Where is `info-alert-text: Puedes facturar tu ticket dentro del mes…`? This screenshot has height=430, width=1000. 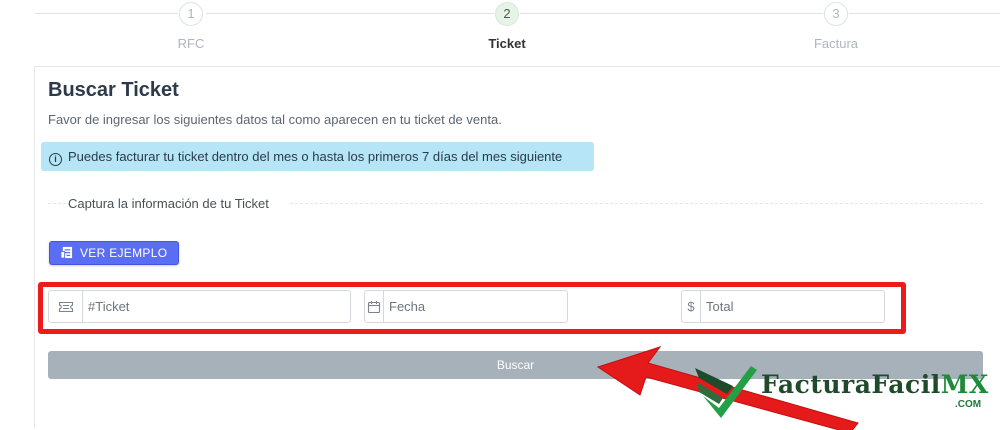 info-alert-text: Puedes facturar tu ticket dentro del mes… is located at coordinates (315, 156).